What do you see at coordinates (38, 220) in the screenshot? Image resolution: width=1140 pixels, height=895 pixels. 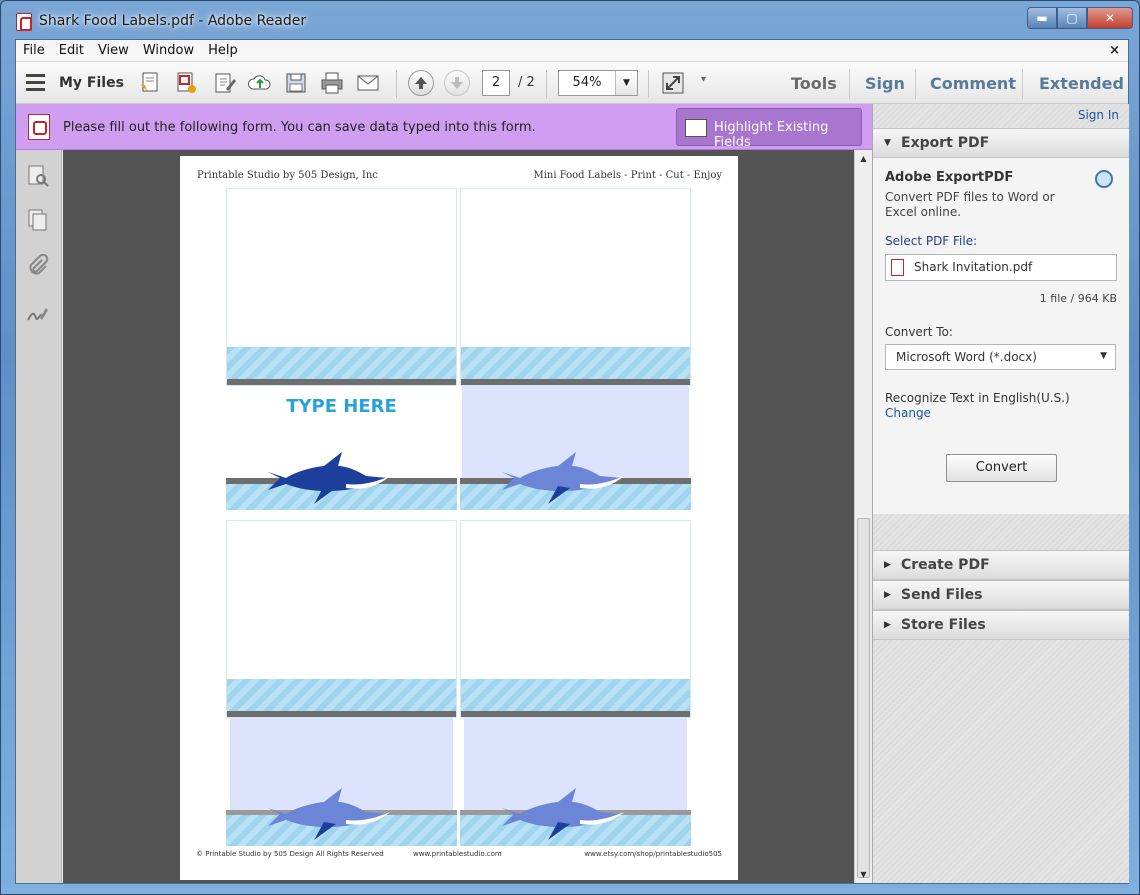 I see `pages-icon` at bounding box center [38, 220].